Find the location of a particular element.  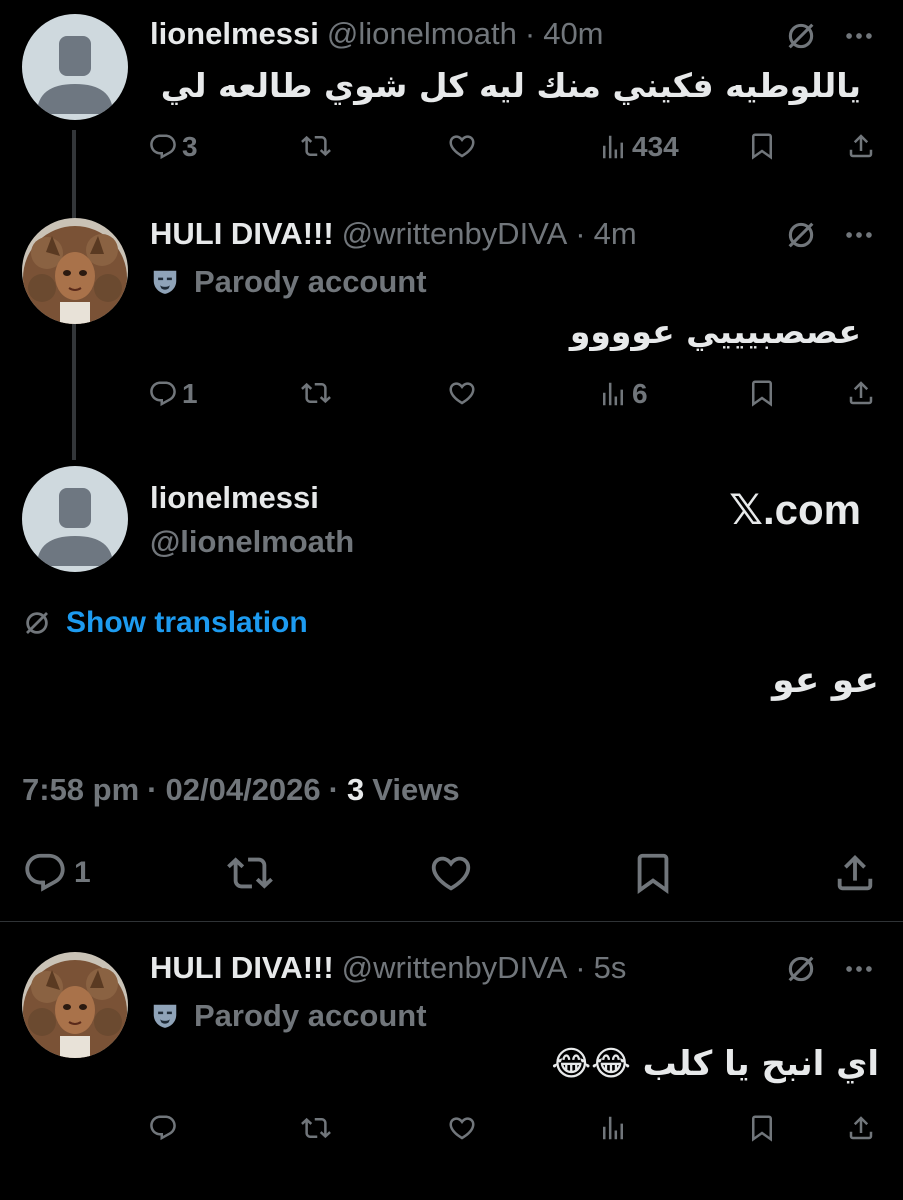

display-name: lionelmessi is located at coordinates (234, 34).